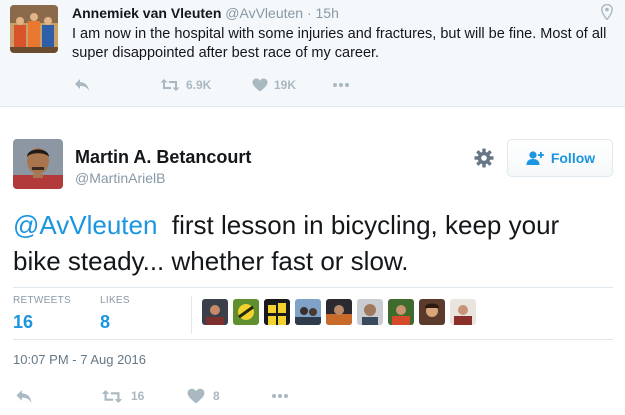  I want to click on retweets-label: RETWEETS, so click(42, 300).